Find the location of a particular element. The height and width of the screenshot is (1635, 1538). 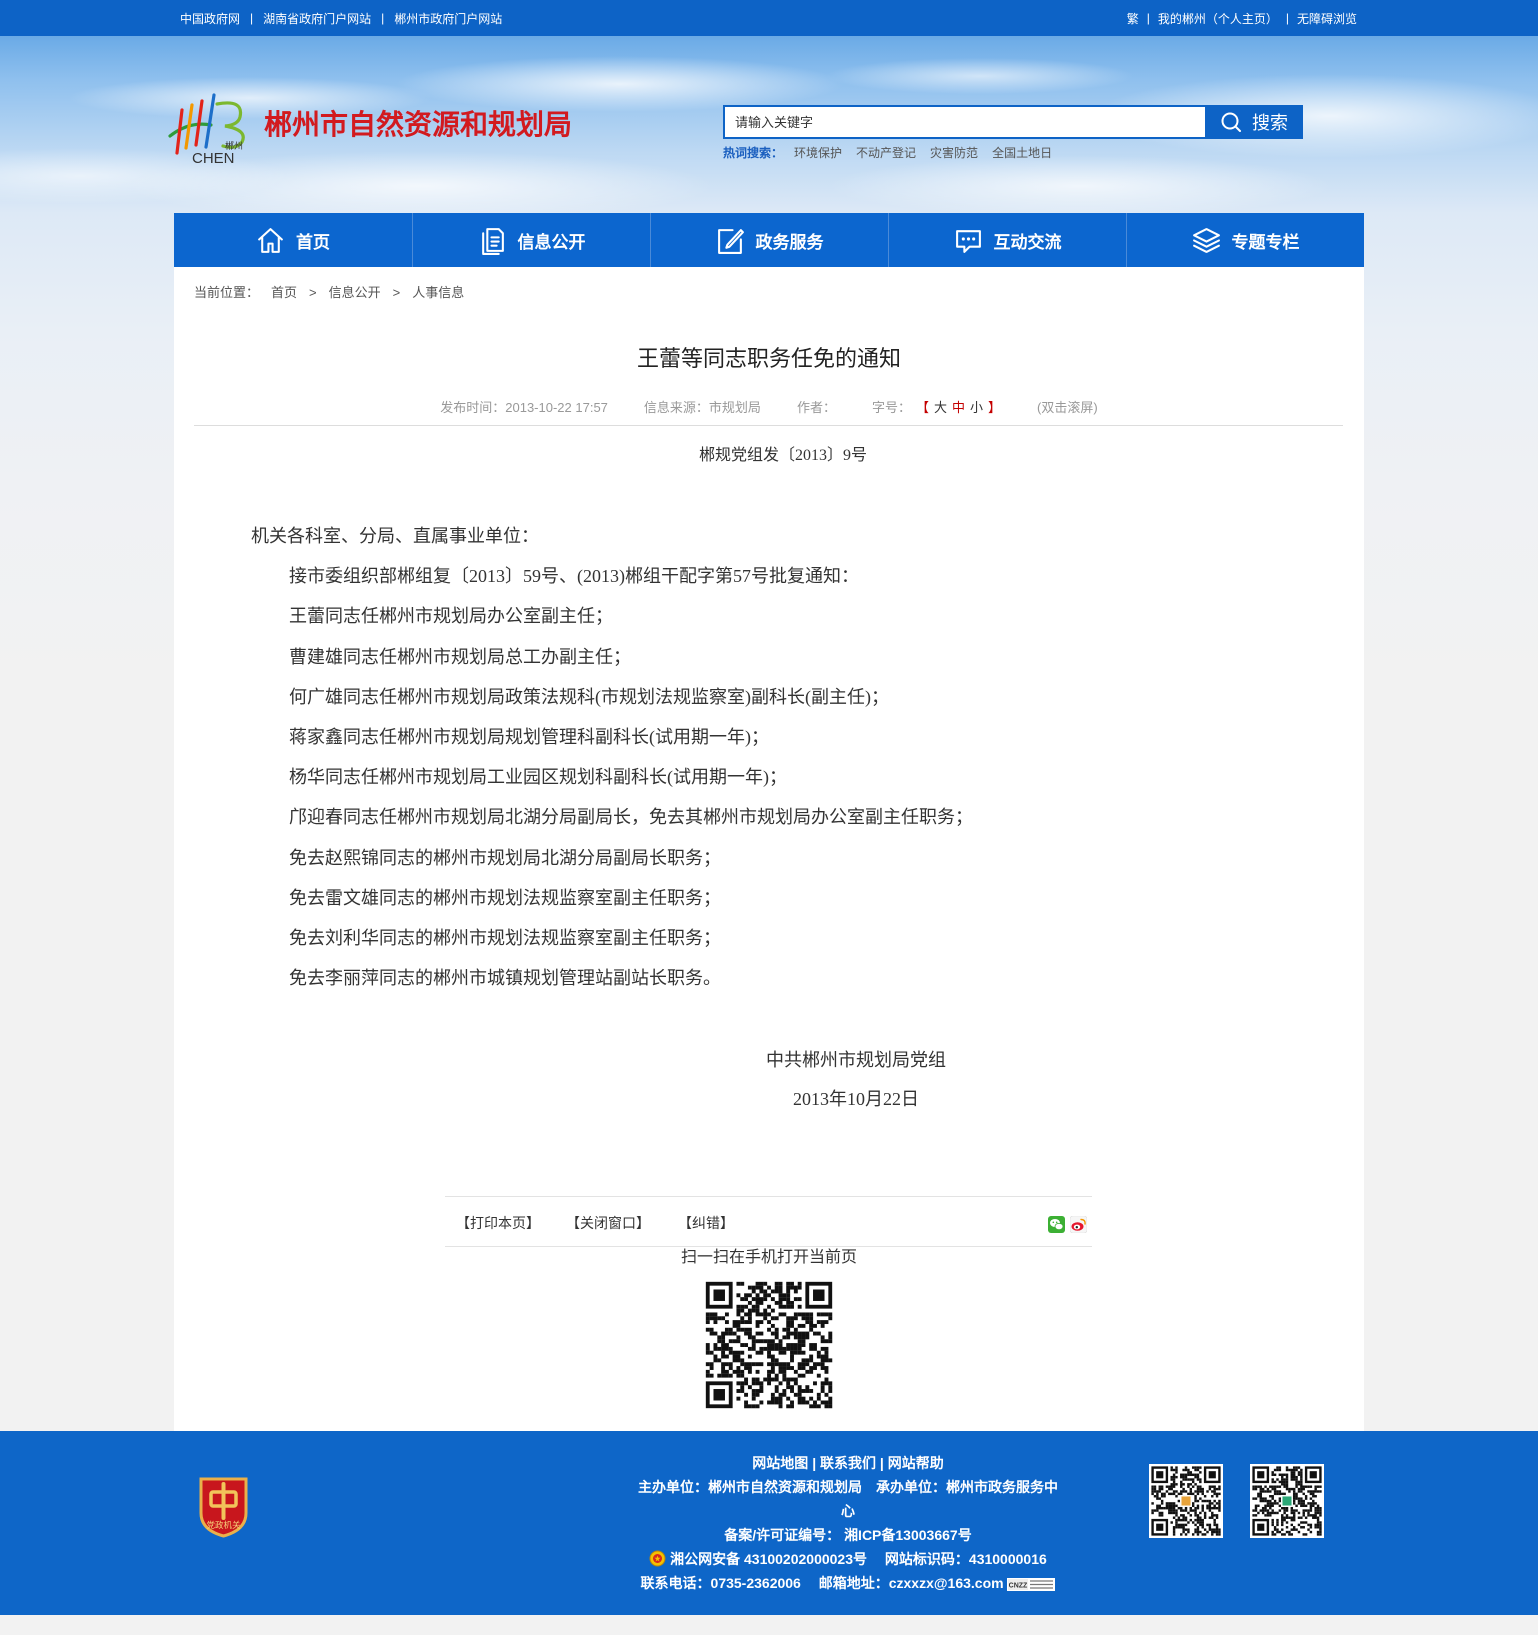

nav-label: 专题专栏 is located at coordinates (1265, 242).